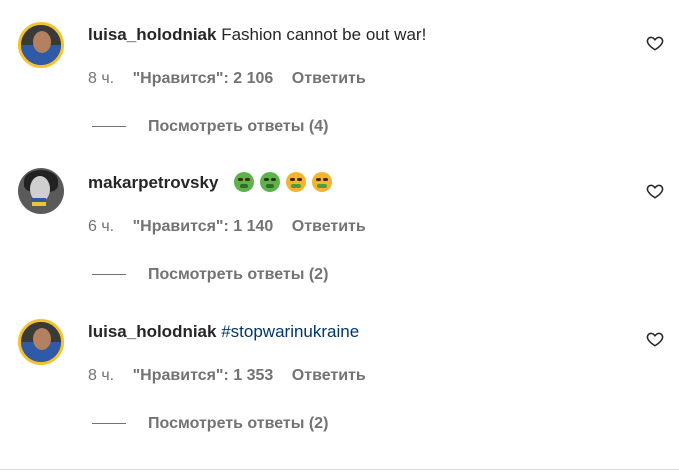 This screenshot has height=473, width=679. I want to click on view-replies-button: Посмотреть ответы (4), so click(210, 127).